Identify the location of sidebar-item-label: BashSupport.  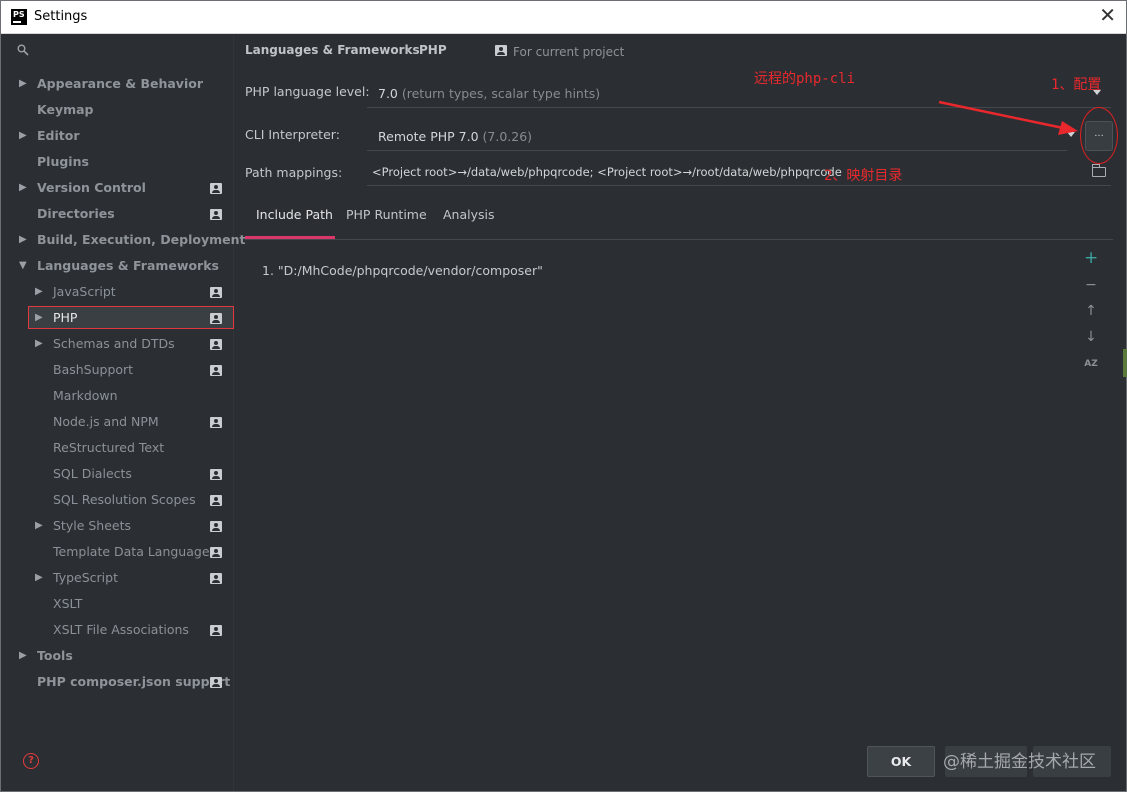
(93, 369).